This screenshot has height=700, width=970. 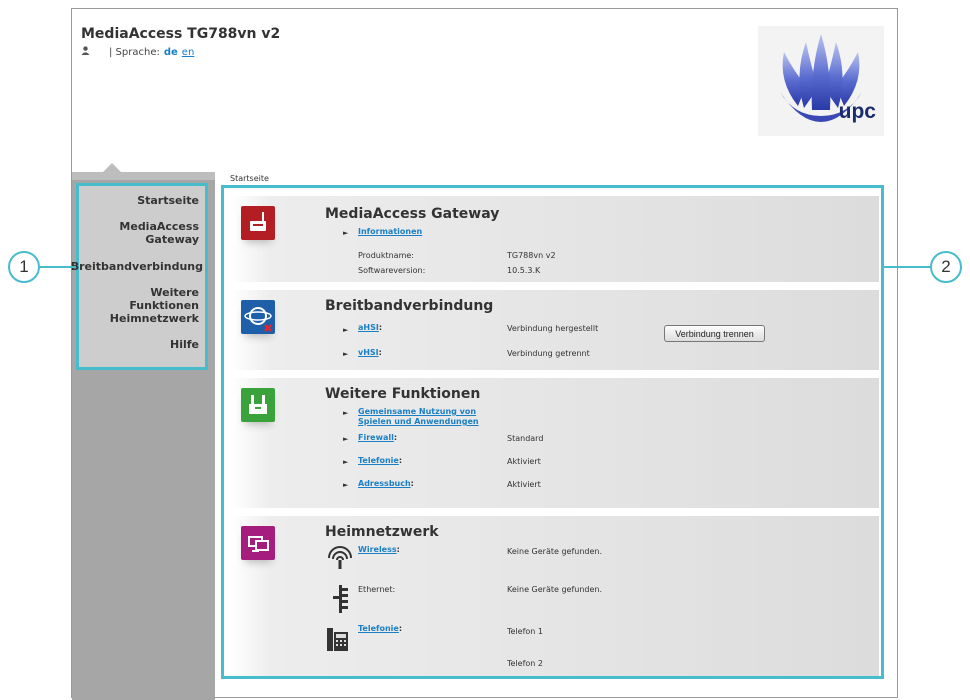 I want to click on link-telefonie: Telefonie, so click(x=378, y=460).